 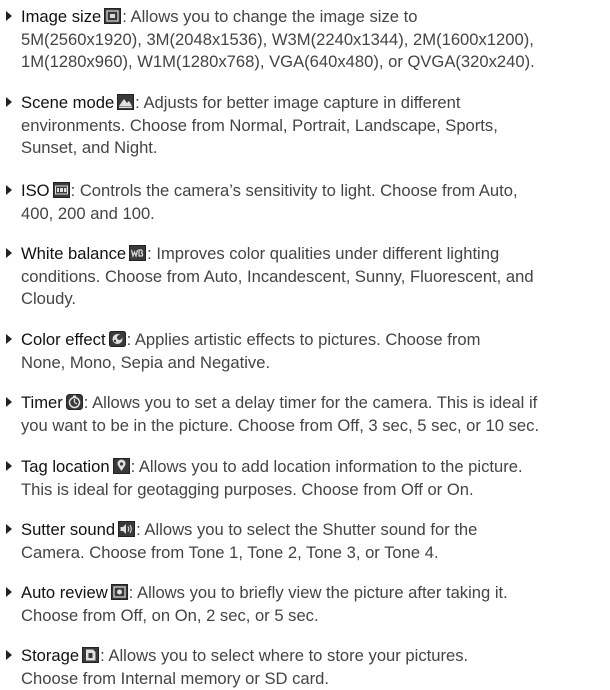 What do you see at coordinates (74, 402) in the screenshot?
I see `timer-icon` at bounding box center [74, 402].